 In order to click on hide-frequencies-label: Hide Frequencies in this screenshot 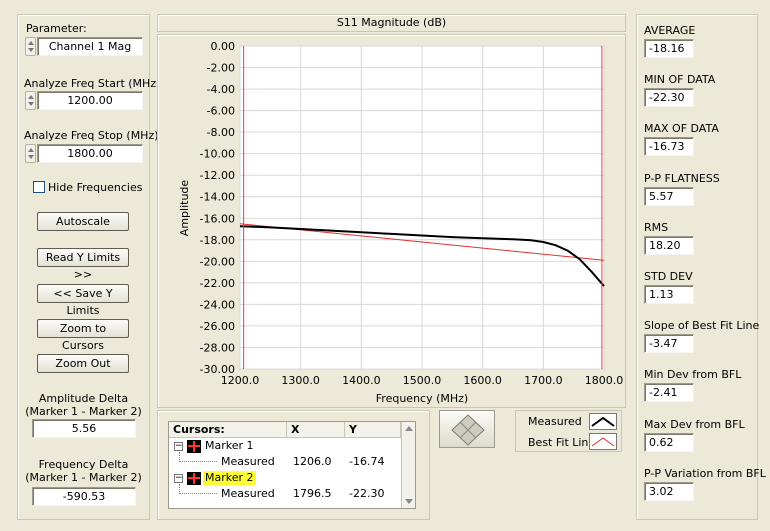, I will do `click(95, 187)`.